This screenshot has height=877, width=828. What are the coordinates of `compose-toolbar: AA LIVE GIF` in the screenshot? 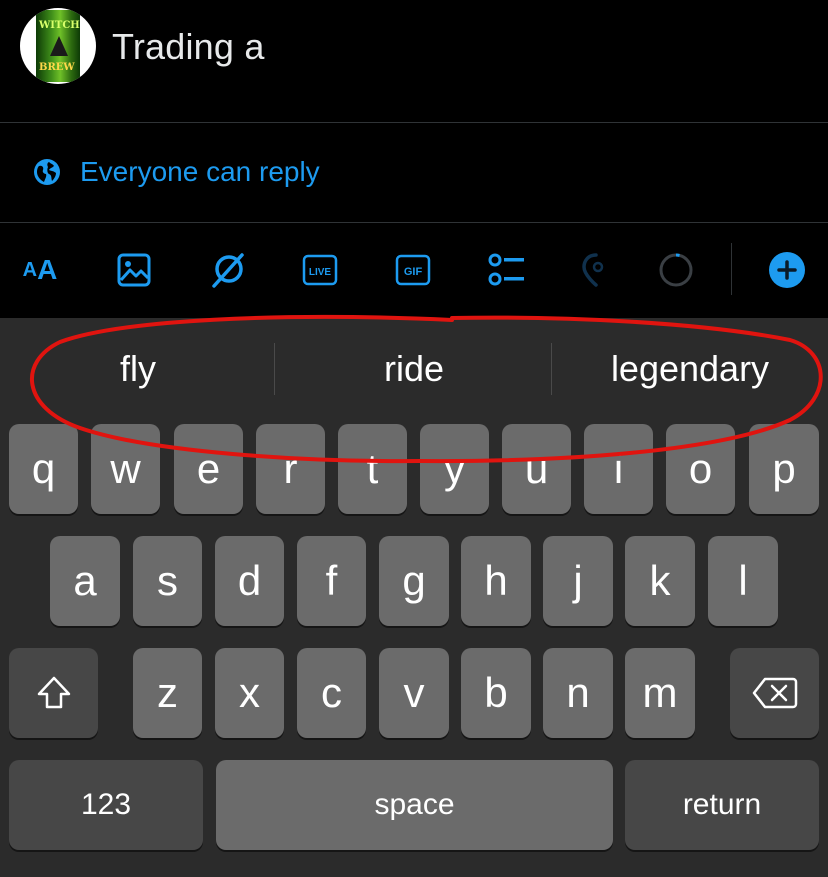 It's located at (414, 270).